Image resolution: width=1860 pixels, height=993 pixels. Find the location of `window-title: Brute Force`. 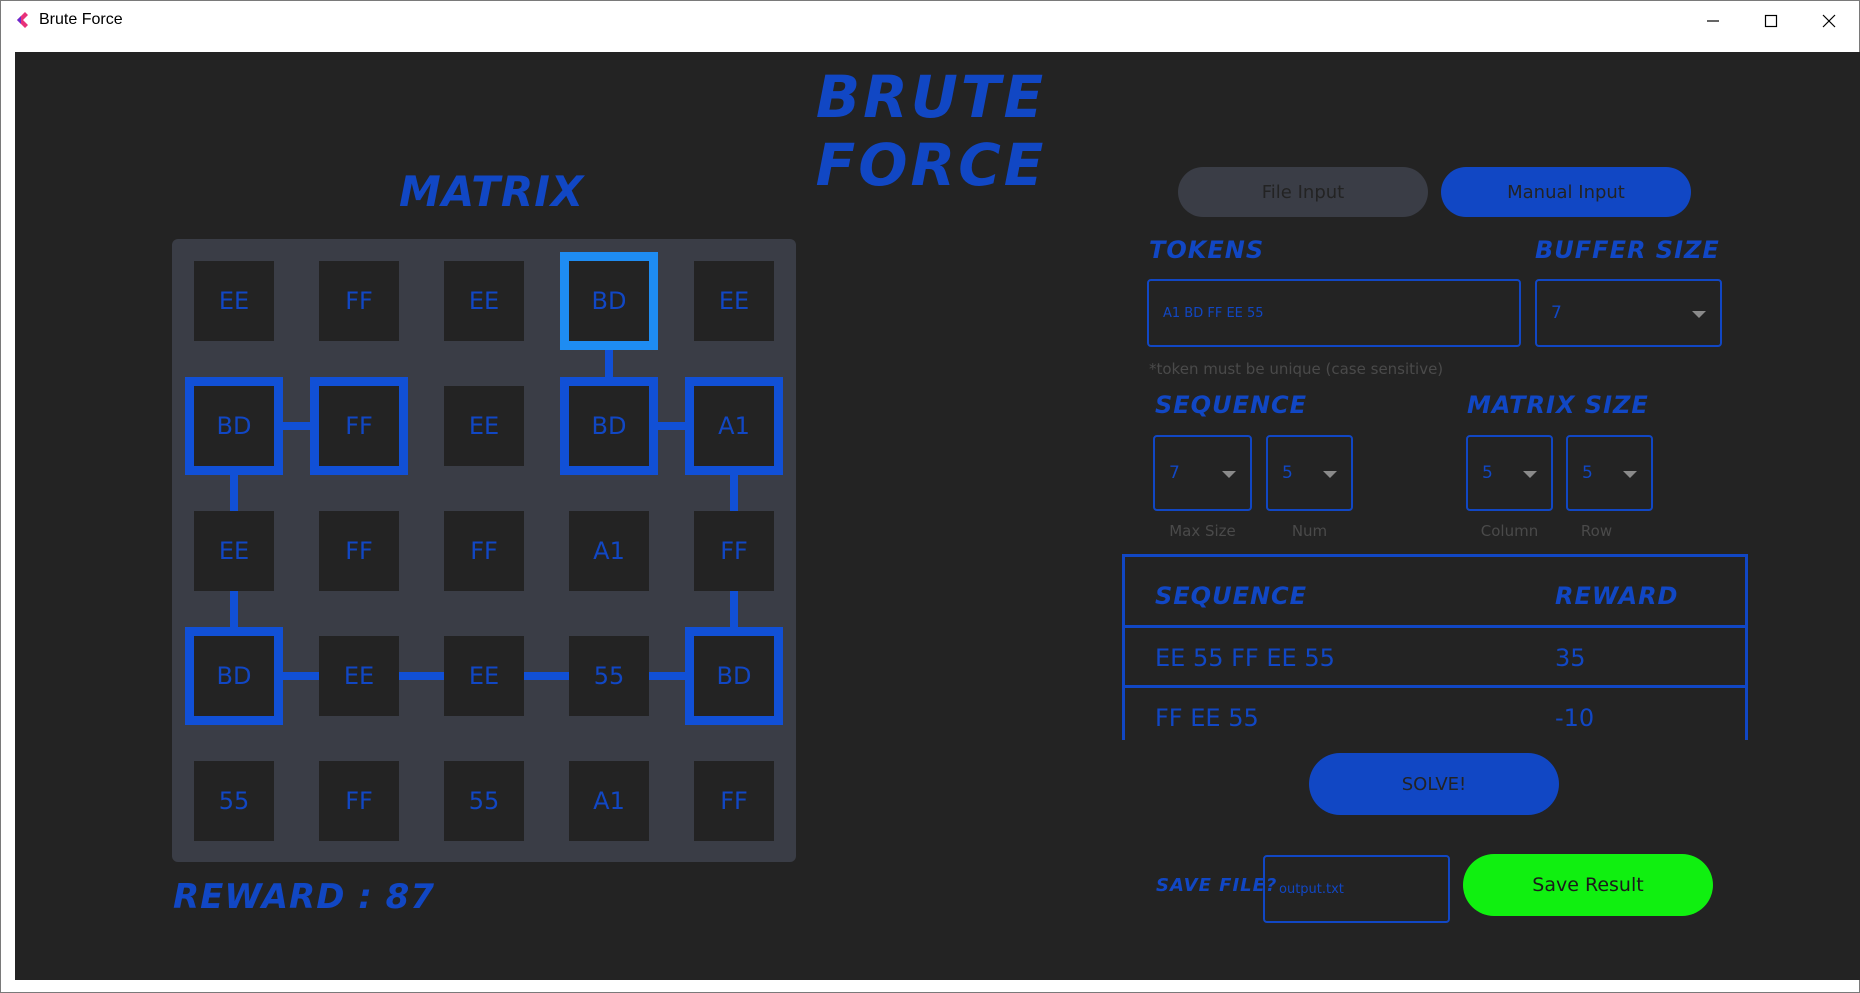

window-title: Brute Force is located at coordinates (81, 19).